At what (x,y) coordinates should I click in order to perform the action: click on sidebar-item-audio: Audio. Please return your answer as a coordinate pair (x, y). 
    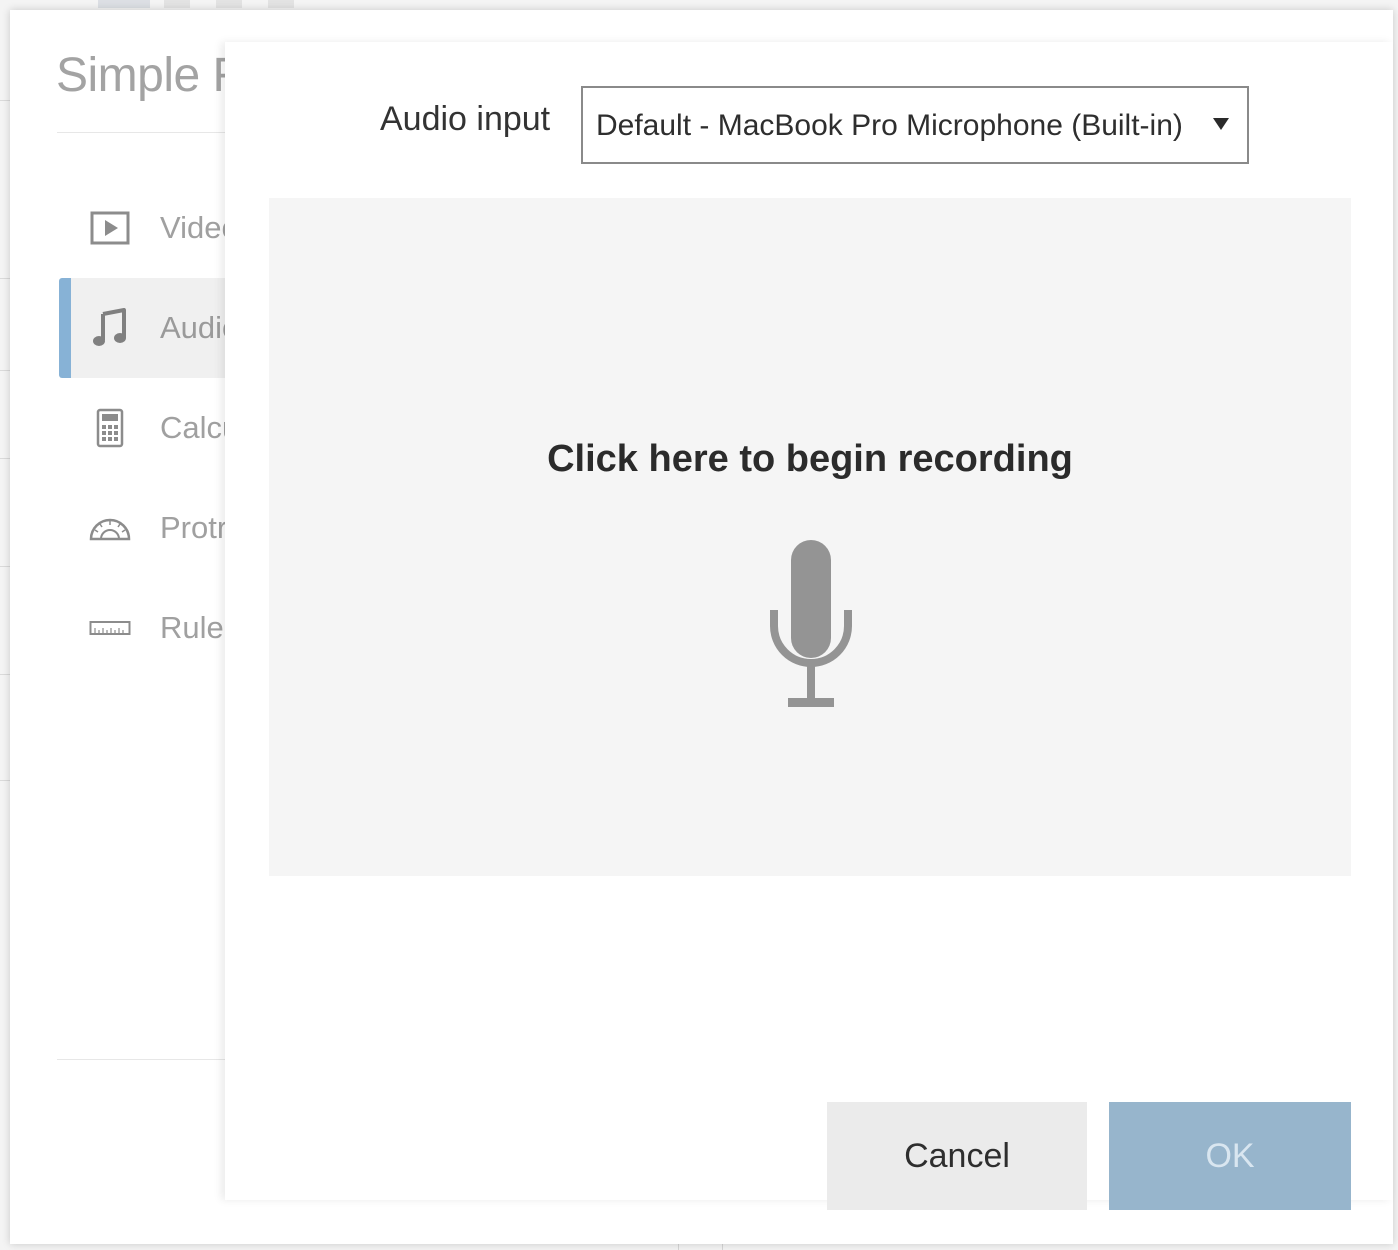
    Looking at the image, I should click on (142, 328).